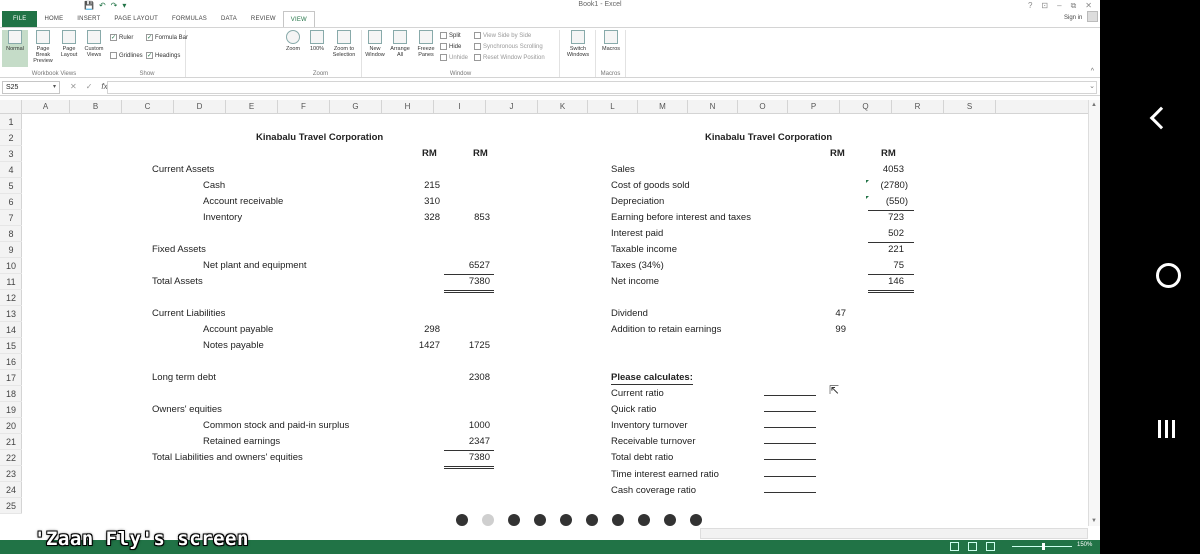 The image size is (1200, 554). Describe the element at coordinates (471, 458) in the screenshot. I see `value-total-liabilities-equities: 7380` at that location.